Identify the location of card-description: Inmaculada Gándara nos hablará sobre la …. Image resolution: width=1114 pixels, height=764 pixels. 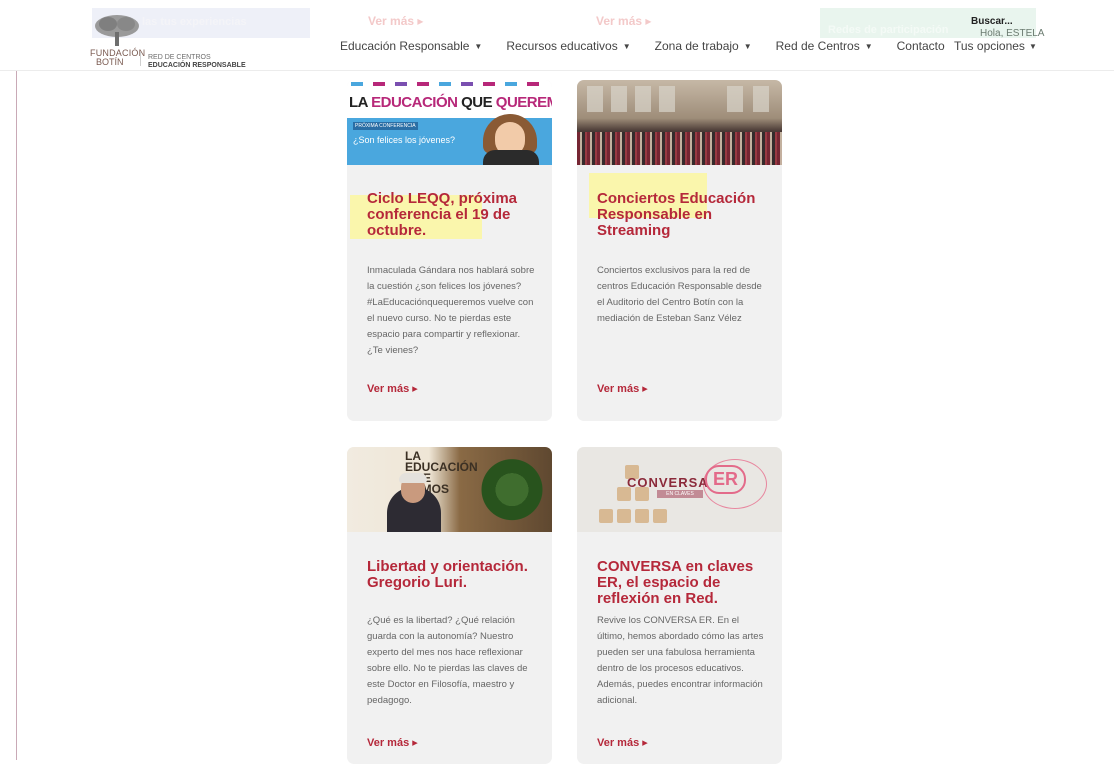
(451, 310).